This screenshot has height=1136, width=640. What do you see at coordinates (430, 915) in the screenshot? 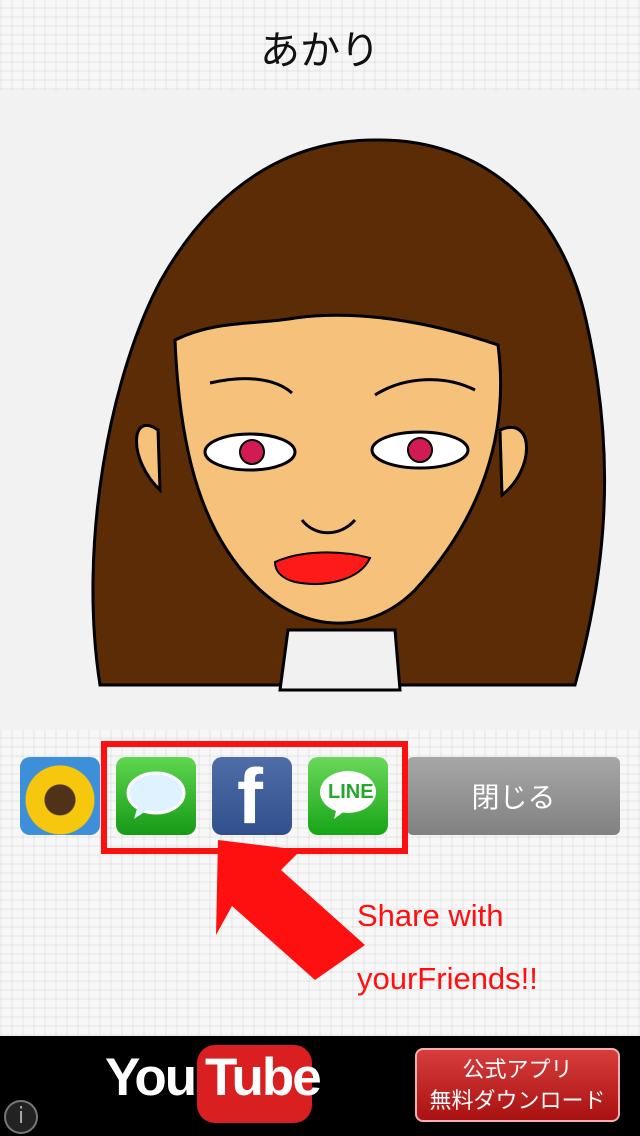
I see `share-caption-line-1: Share with` at bounding box center [430, 915].